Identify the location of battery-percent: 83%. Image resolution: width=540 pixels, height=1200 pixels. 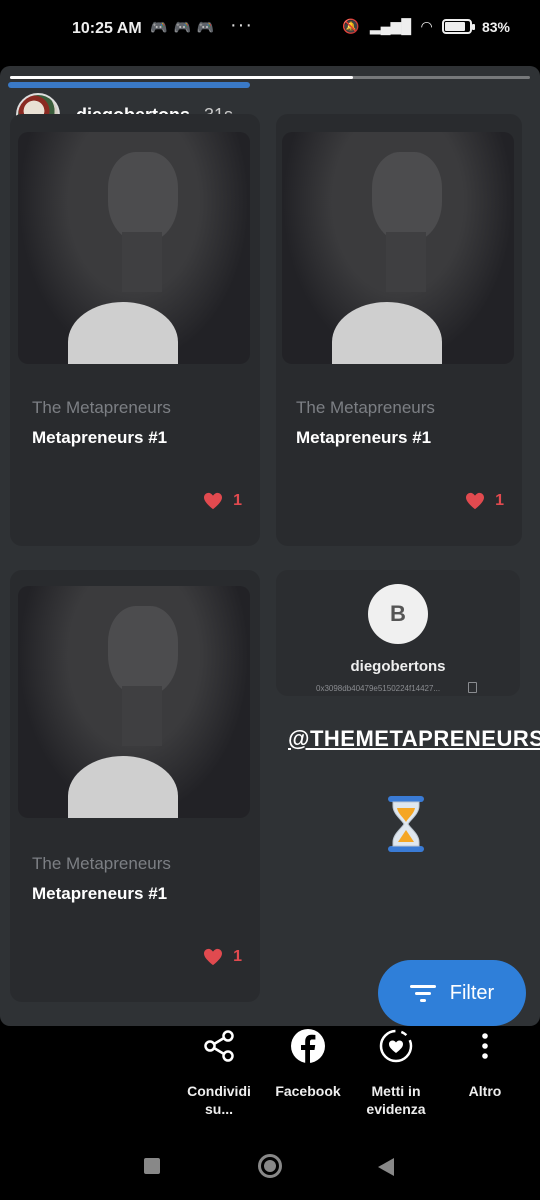
(495, 26).